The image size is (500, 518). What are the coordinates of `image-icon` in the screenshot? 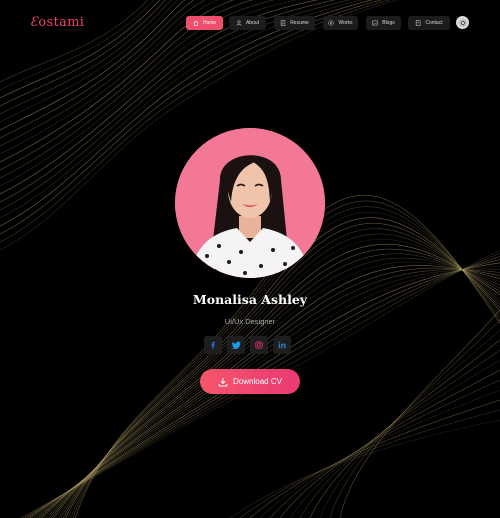 It's located at (375, 23).